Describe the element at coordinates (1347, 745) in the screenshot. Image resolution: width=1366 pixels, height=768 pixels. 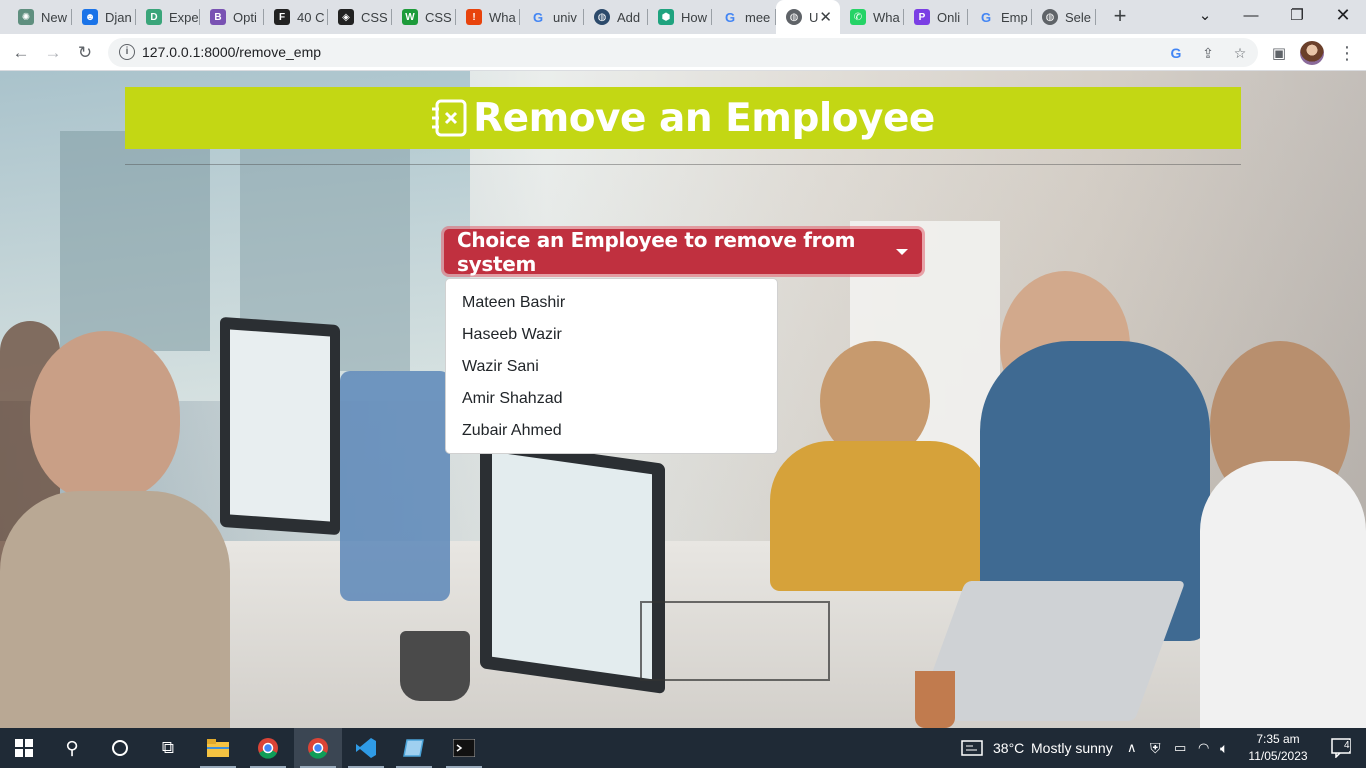
I see `notification-count: 4` at that location.